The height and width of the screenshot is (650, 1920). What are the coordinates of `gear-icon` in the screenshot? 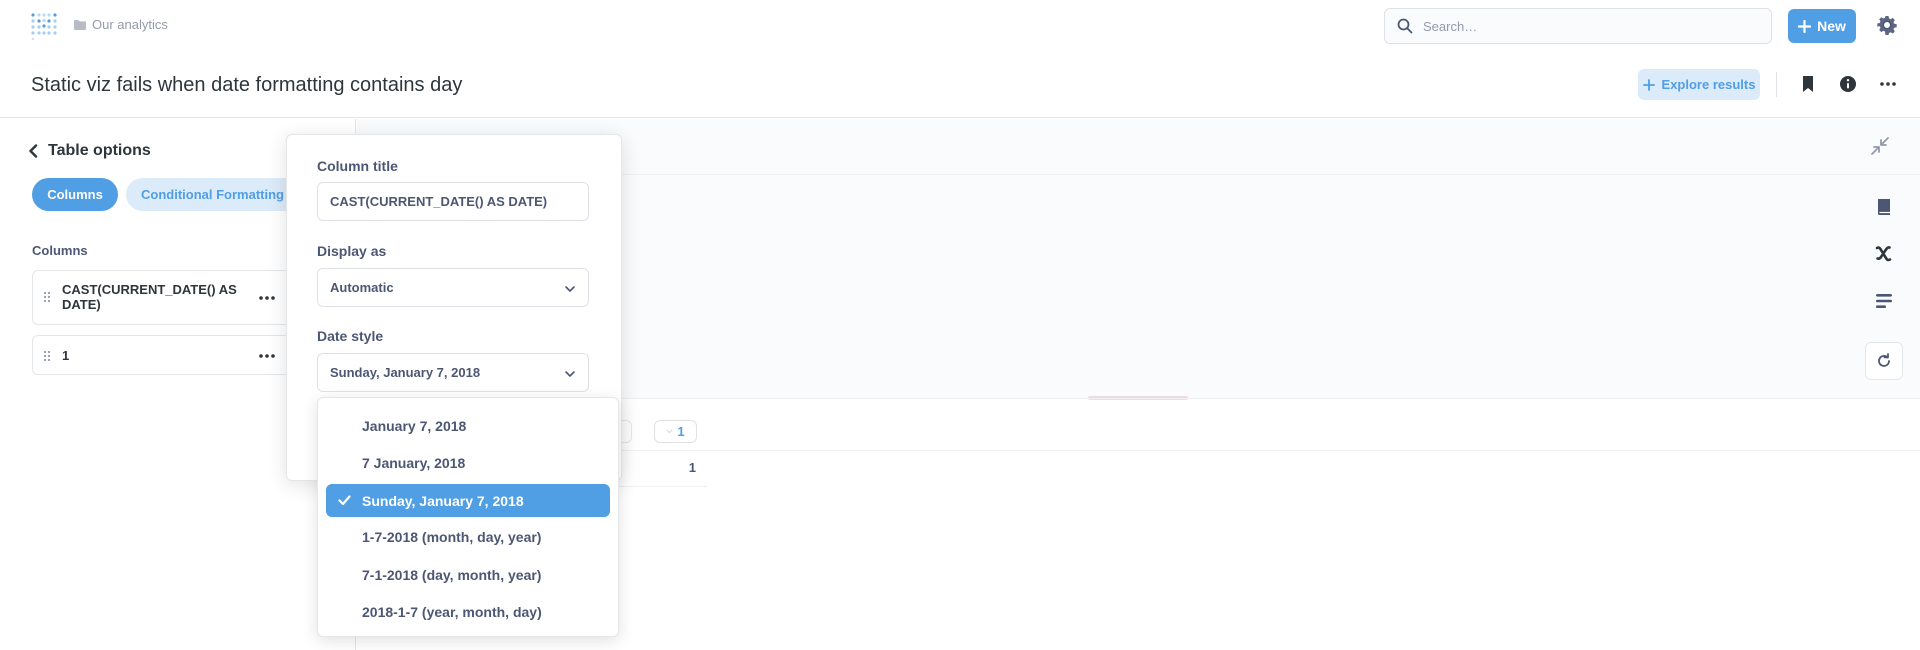 It's located at (1887, 25).